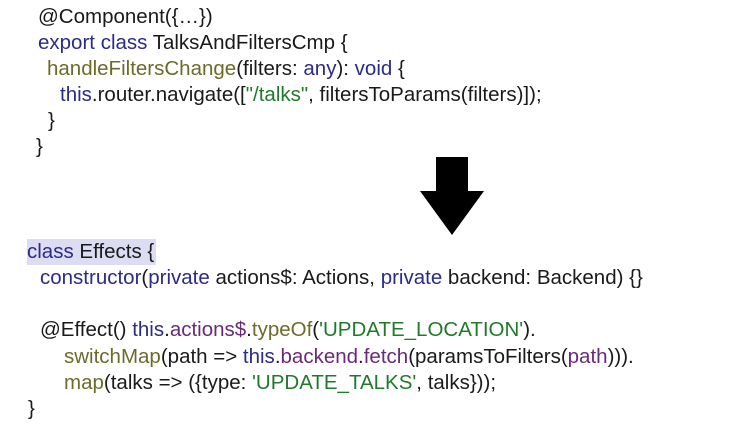 The height and width of the screenshot is (432, 736). I want to click on down-arrow-icon, so click(452, 196).